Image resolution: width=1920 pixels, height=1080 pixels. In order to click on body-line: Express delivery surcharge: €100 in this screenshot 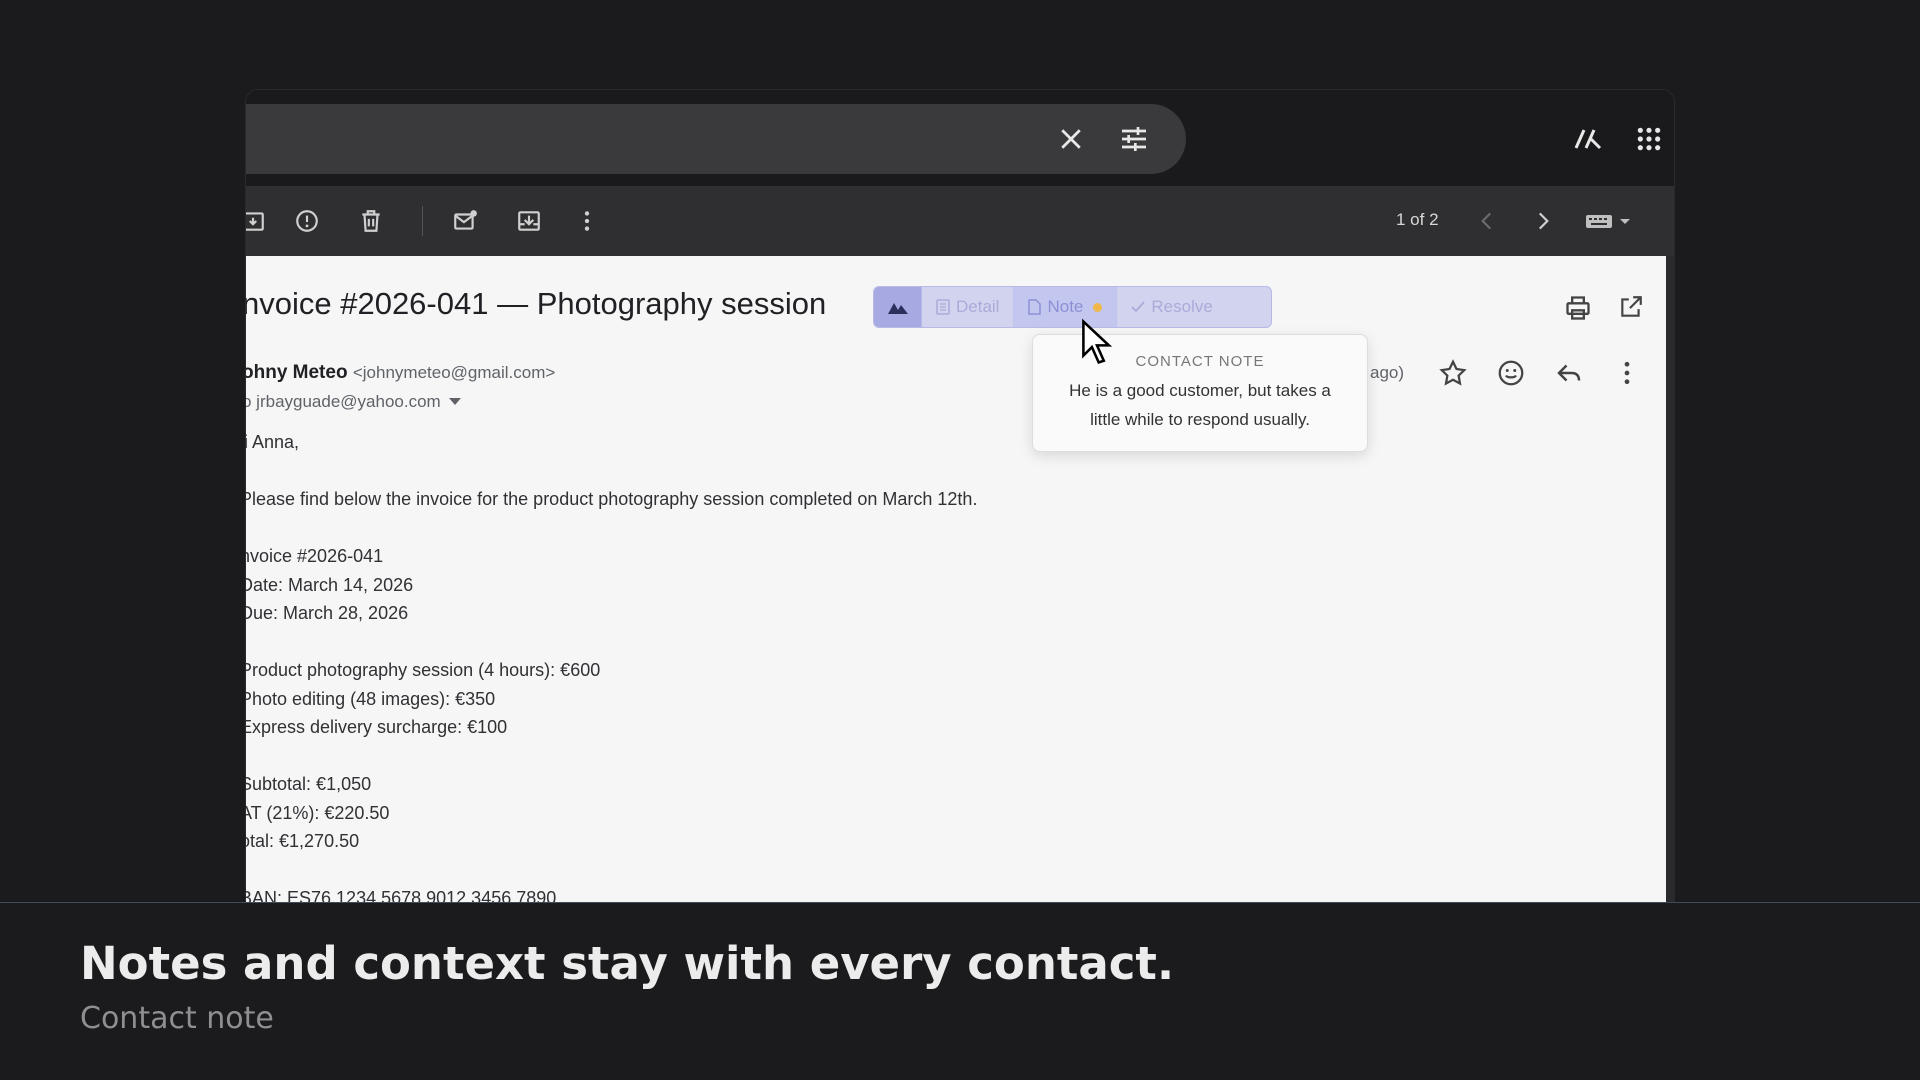, I will do `click(377, 727)`.